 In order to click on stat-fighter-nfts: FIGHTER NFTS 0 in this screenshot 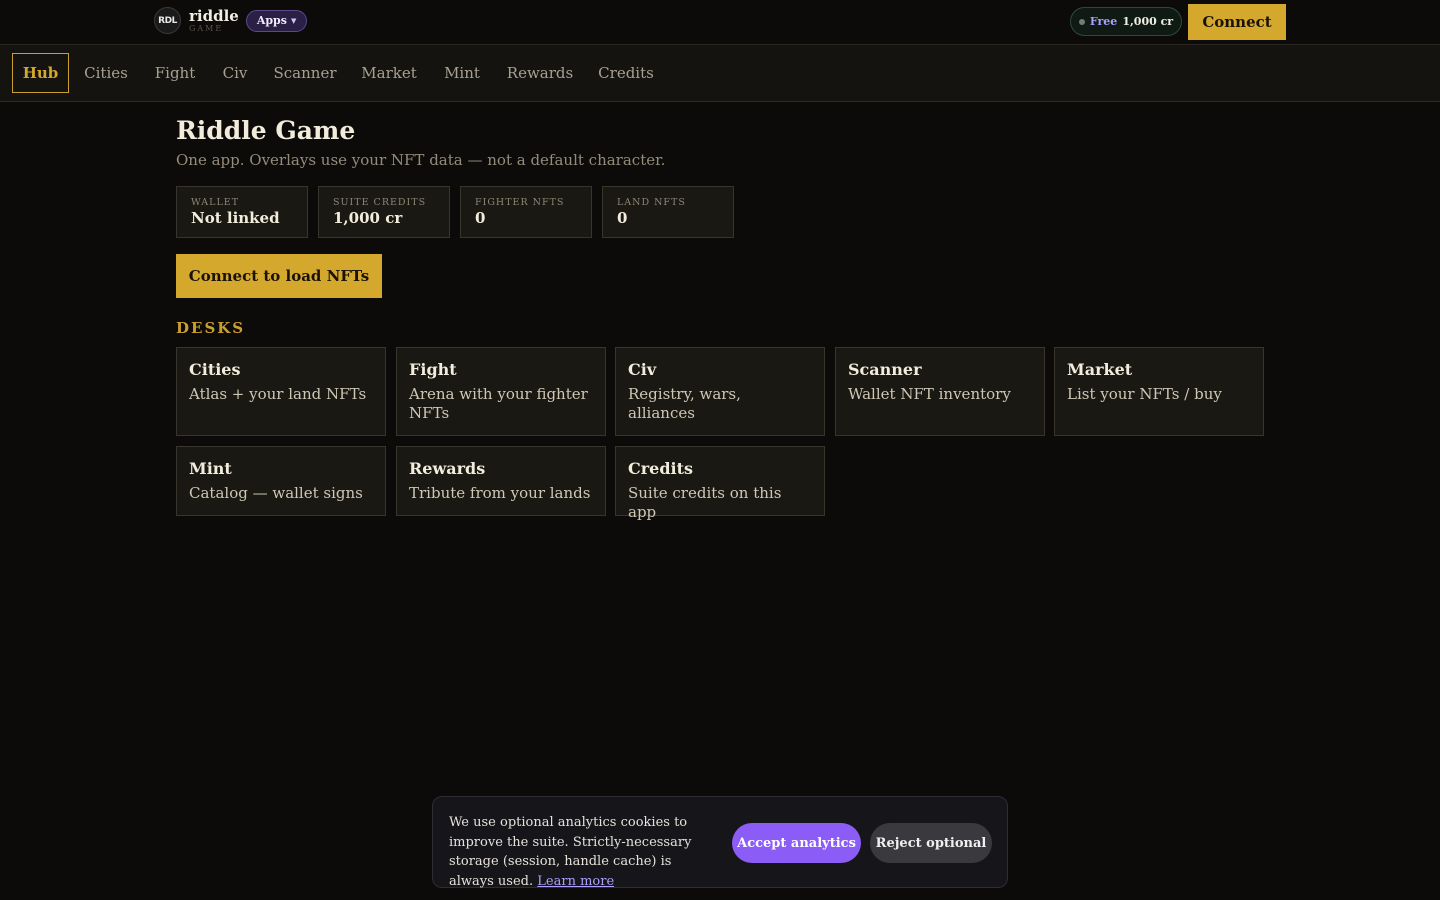, I will do `click(526, 212)`.